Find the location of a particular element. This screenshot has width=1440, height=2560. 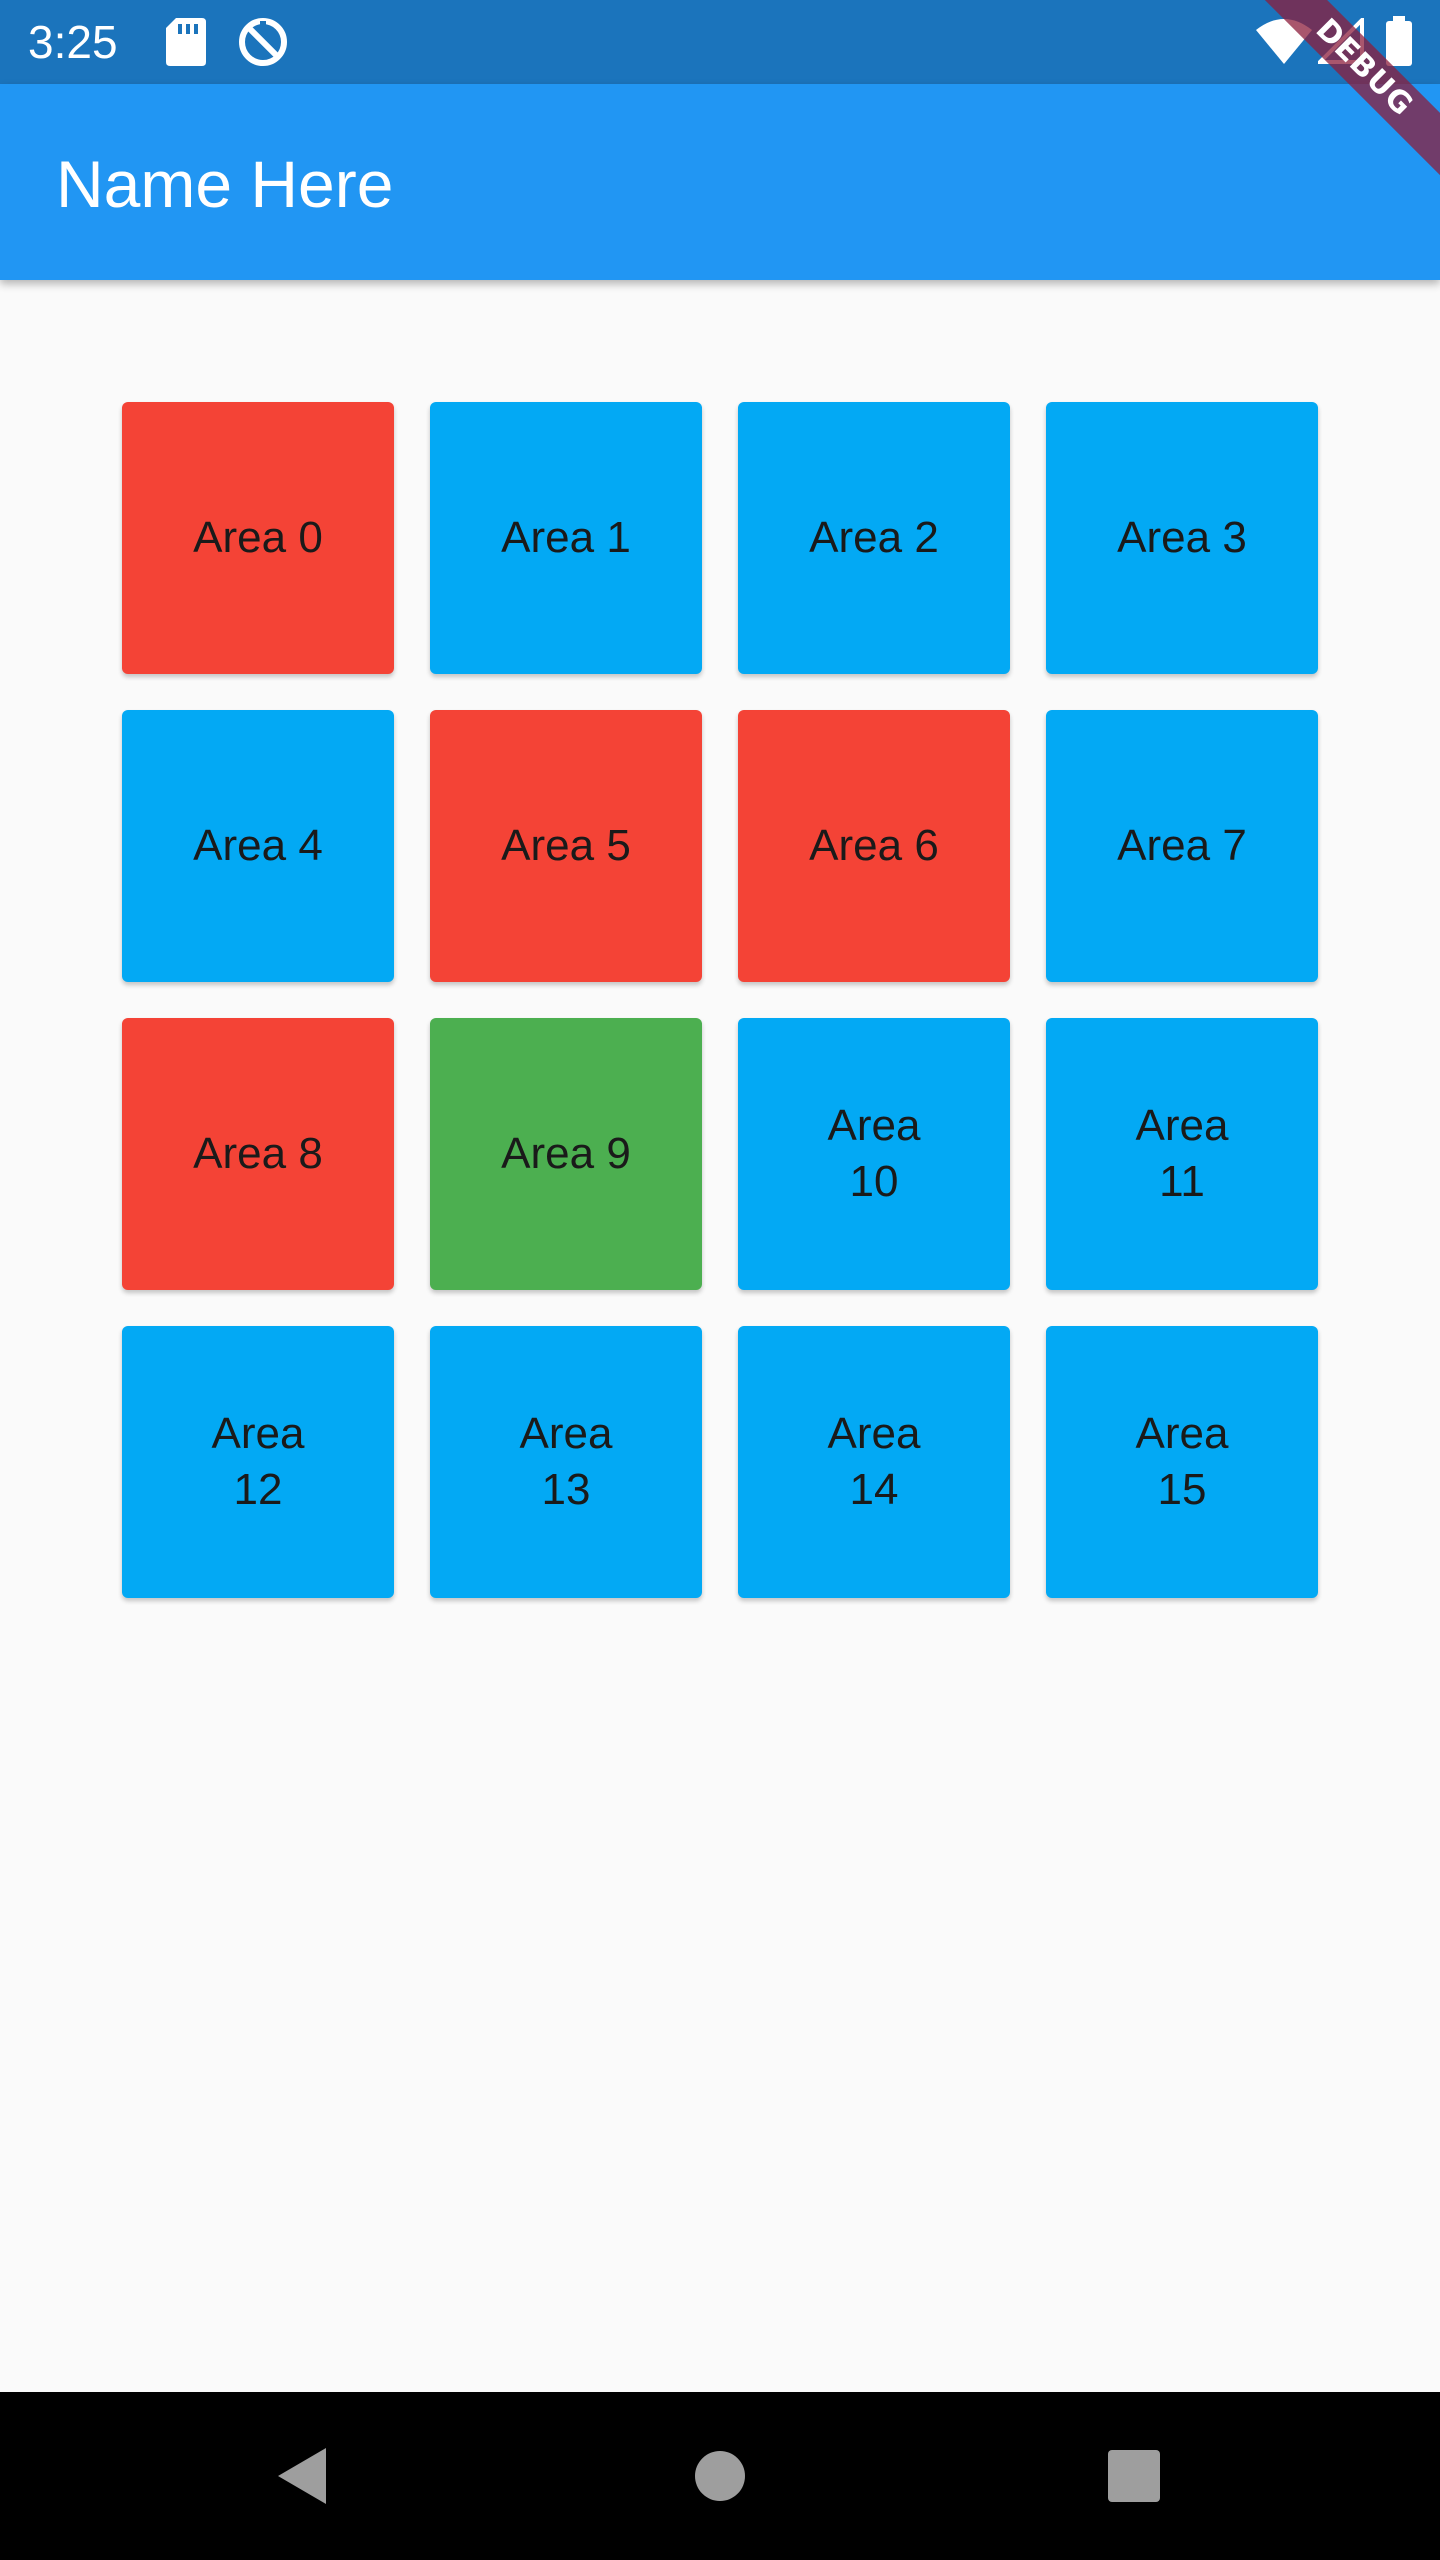

area-tile-label: Area 14 is located at coordinates (874, 1461).